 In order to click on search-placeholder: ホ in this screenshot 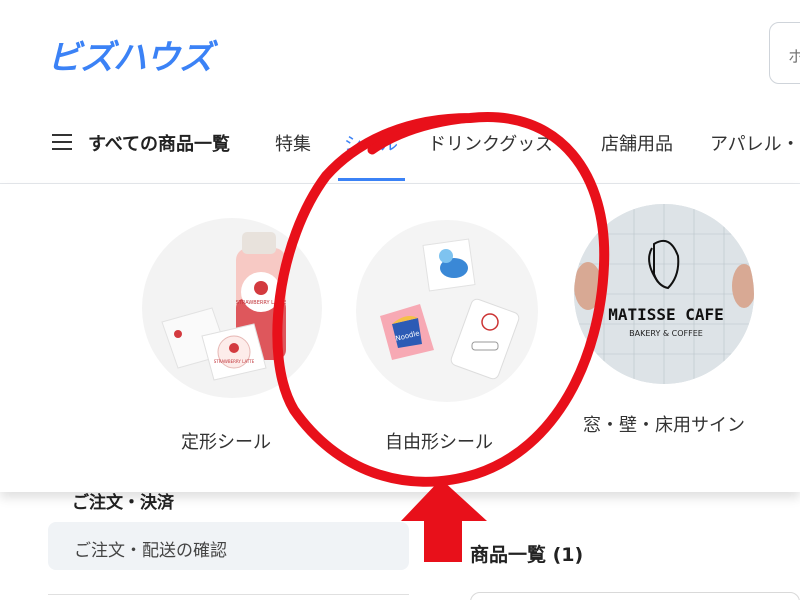, I will do `click(794, 56)`.